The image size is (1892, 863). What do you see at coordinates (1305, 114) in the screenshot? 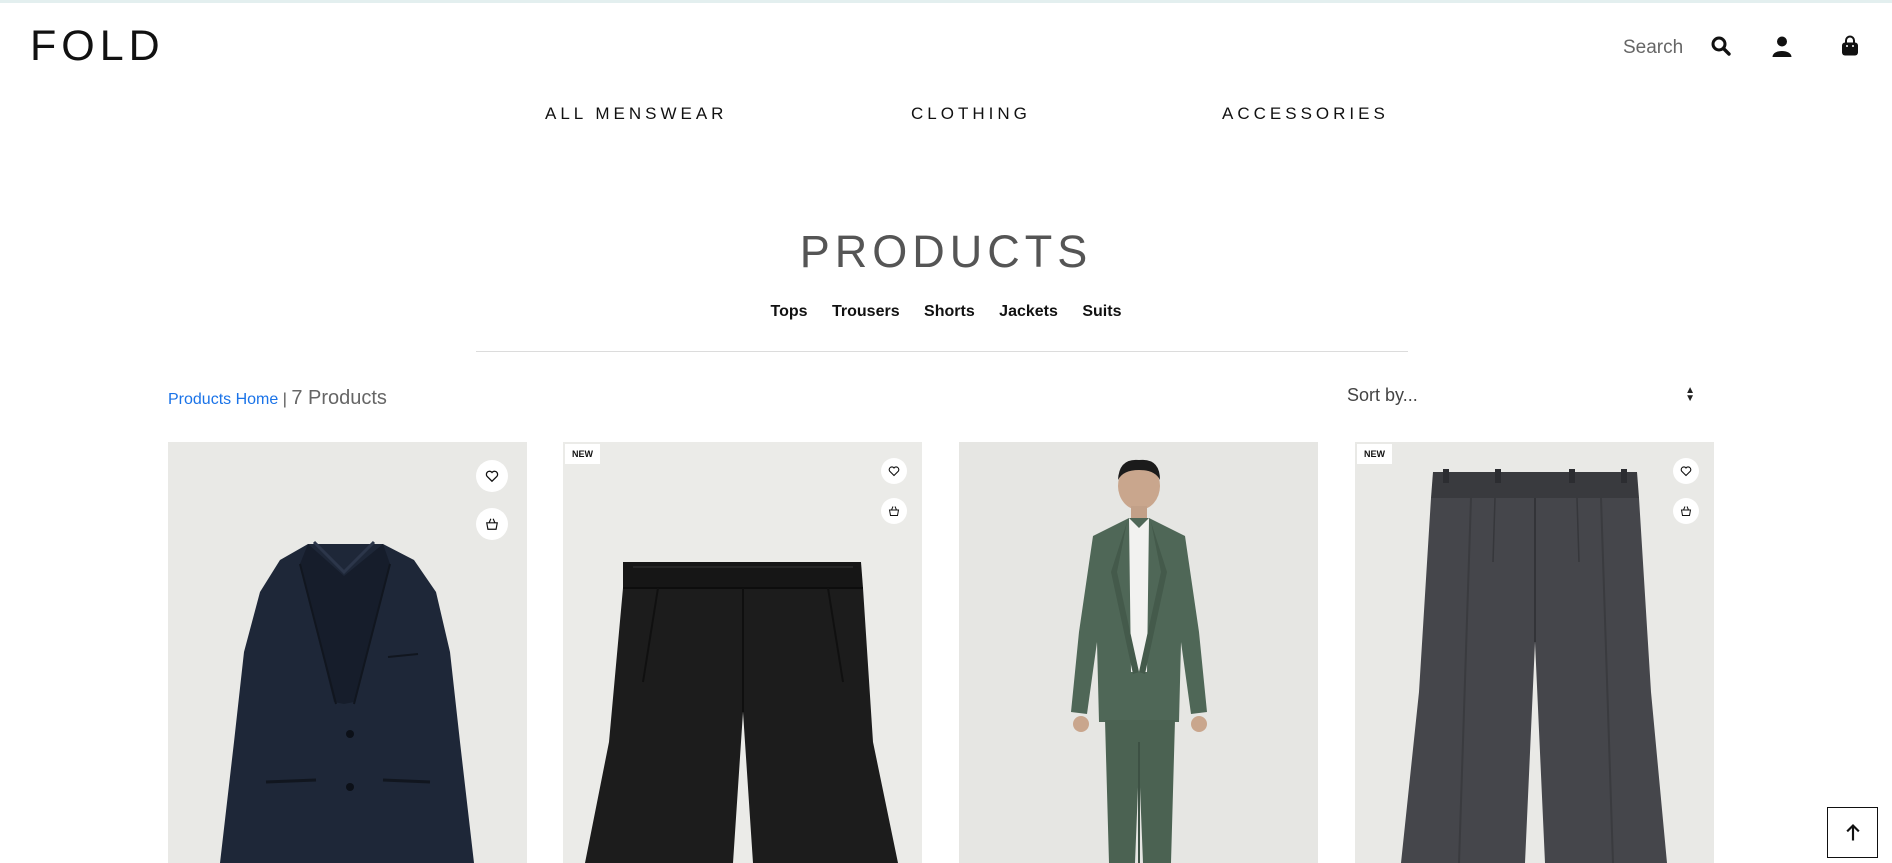
I see `nav-accessories: ACCESSORIES` at bounding box center [1305, 114].